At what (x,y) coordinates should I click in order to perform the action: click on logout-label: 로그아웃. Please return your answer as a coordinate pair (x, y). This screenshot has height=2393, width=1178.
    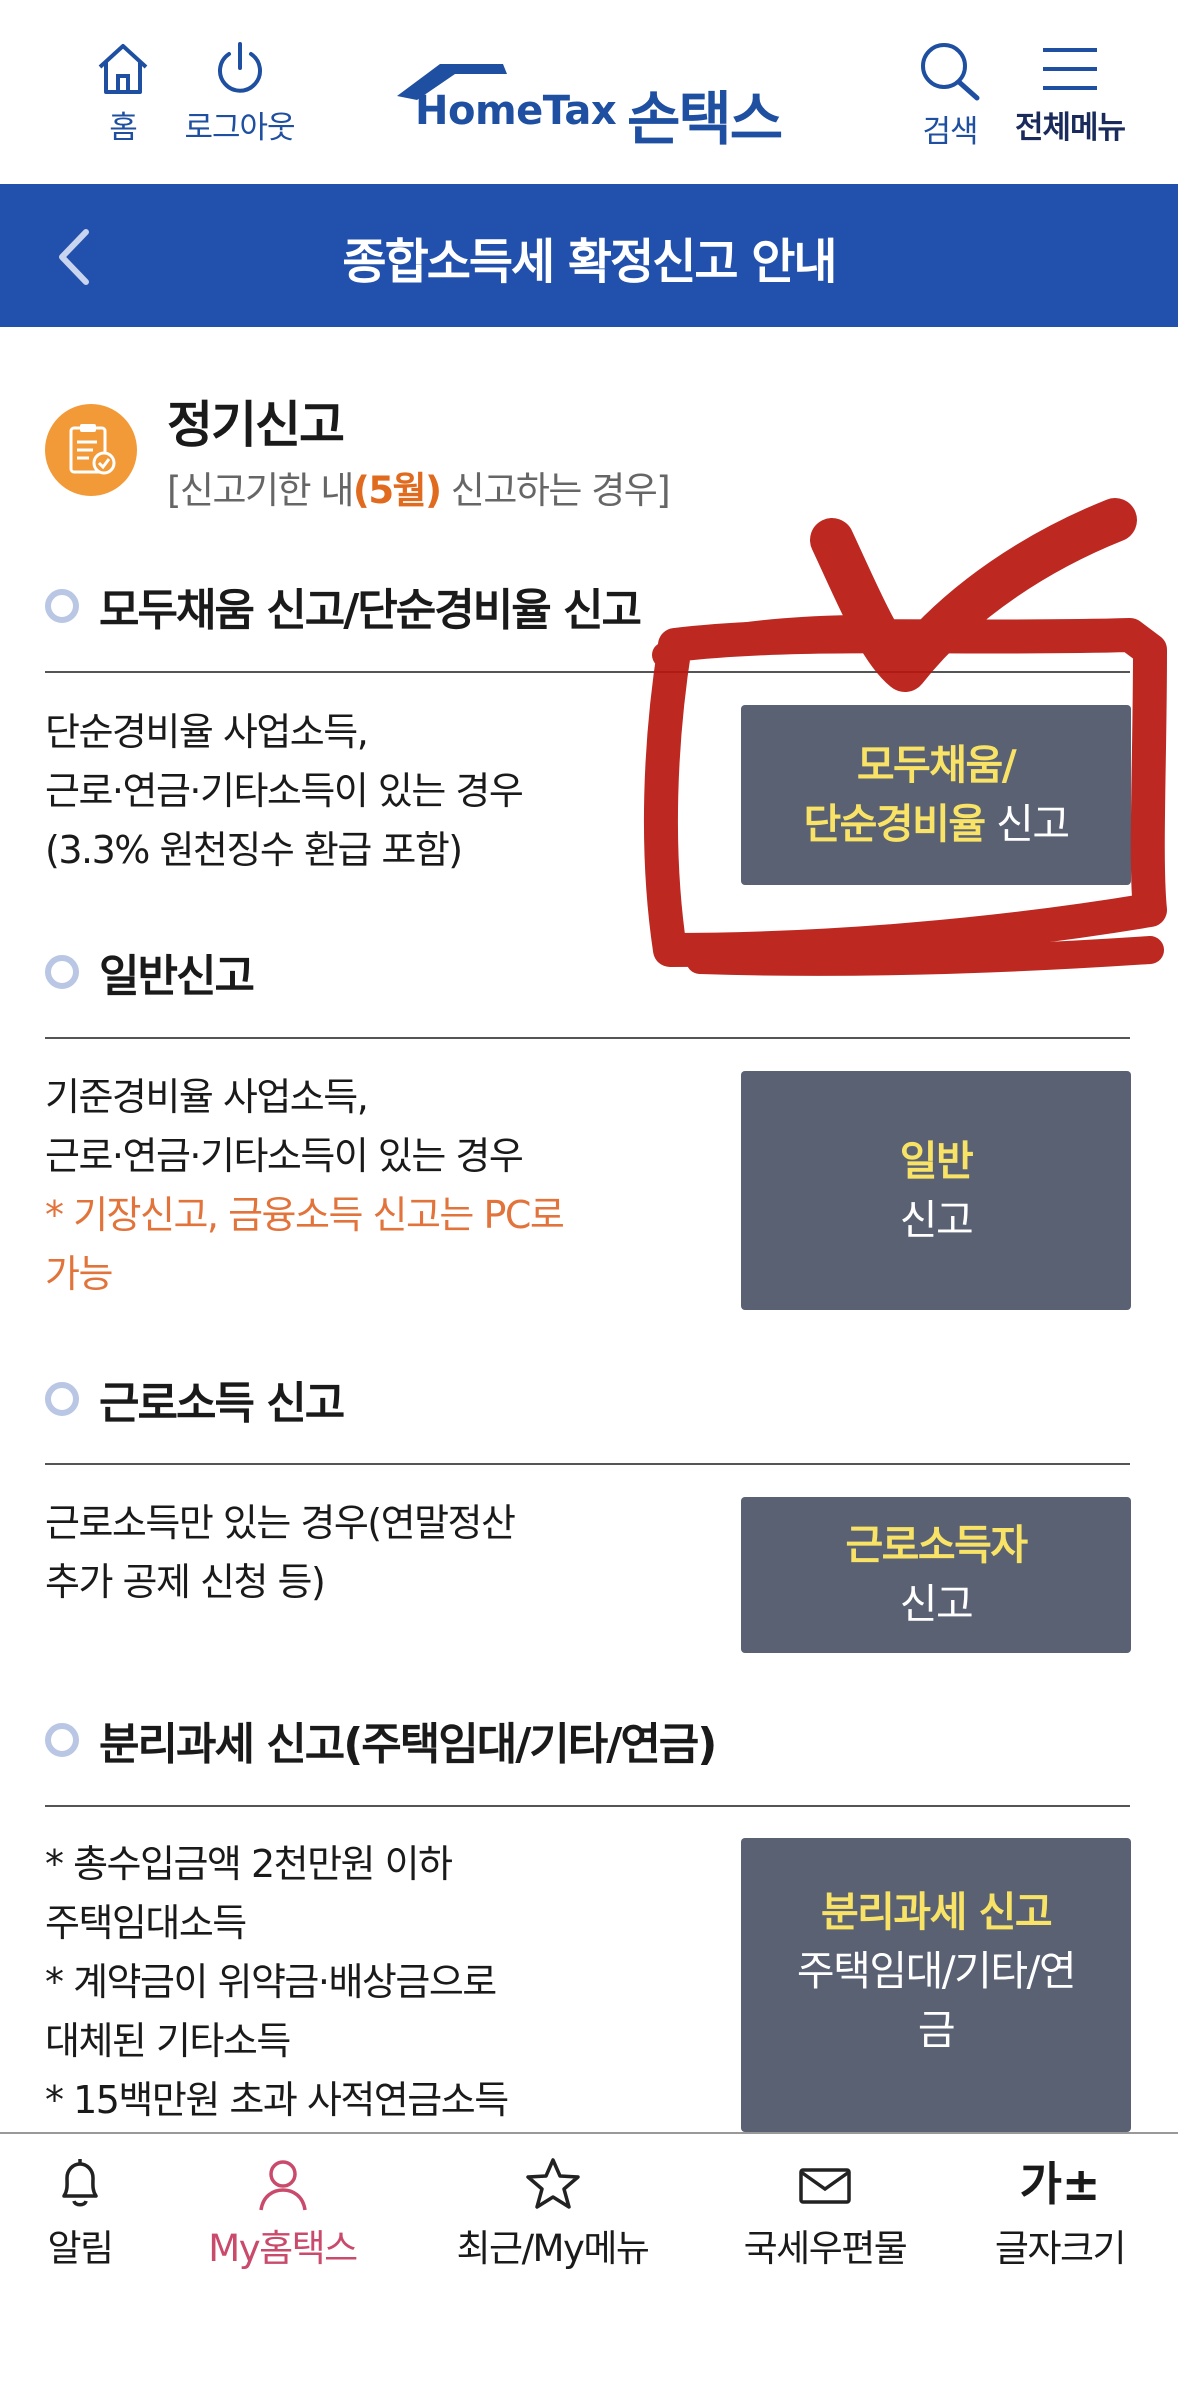
    Looking at the image, I should click on (239, 128).